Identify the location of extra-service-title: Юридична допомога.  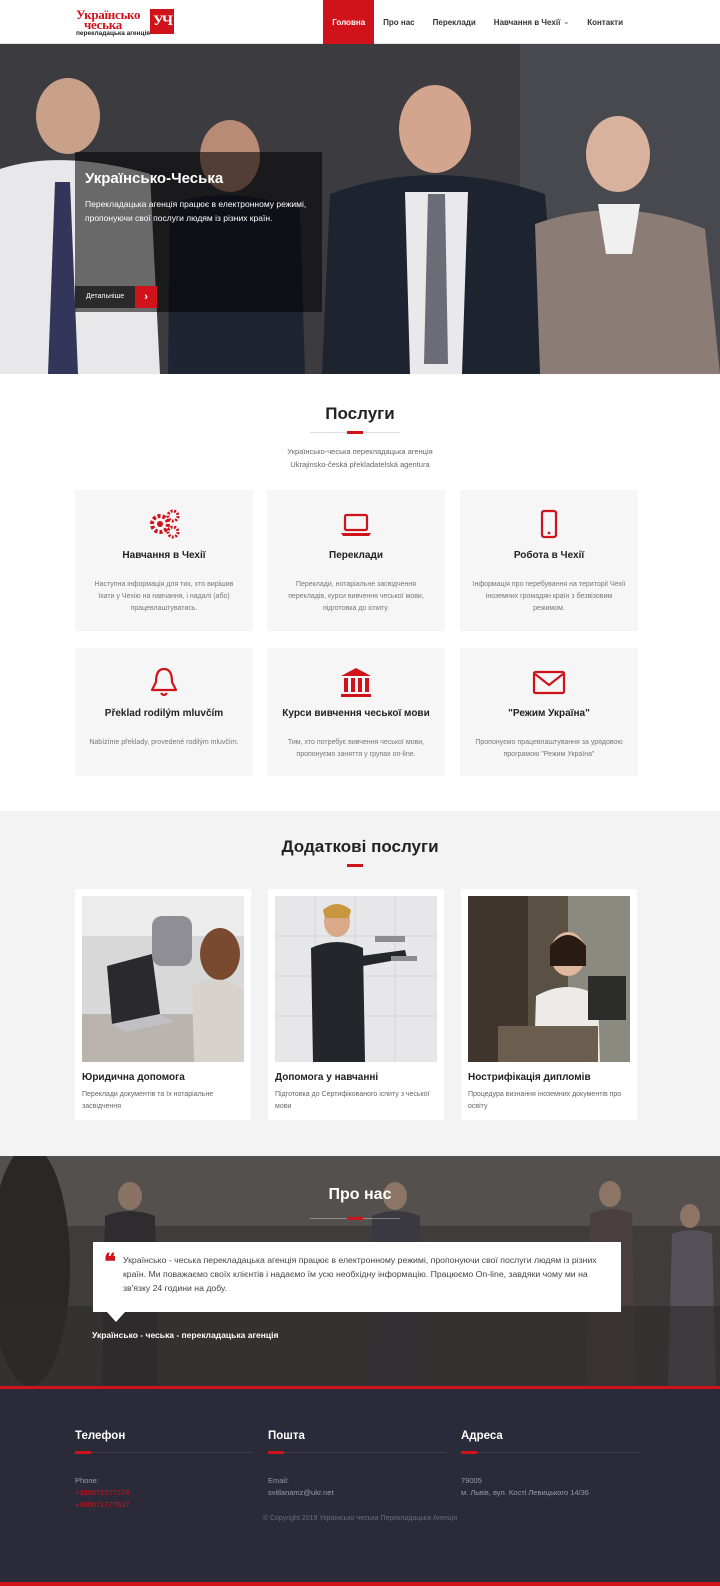
(133, 1077).